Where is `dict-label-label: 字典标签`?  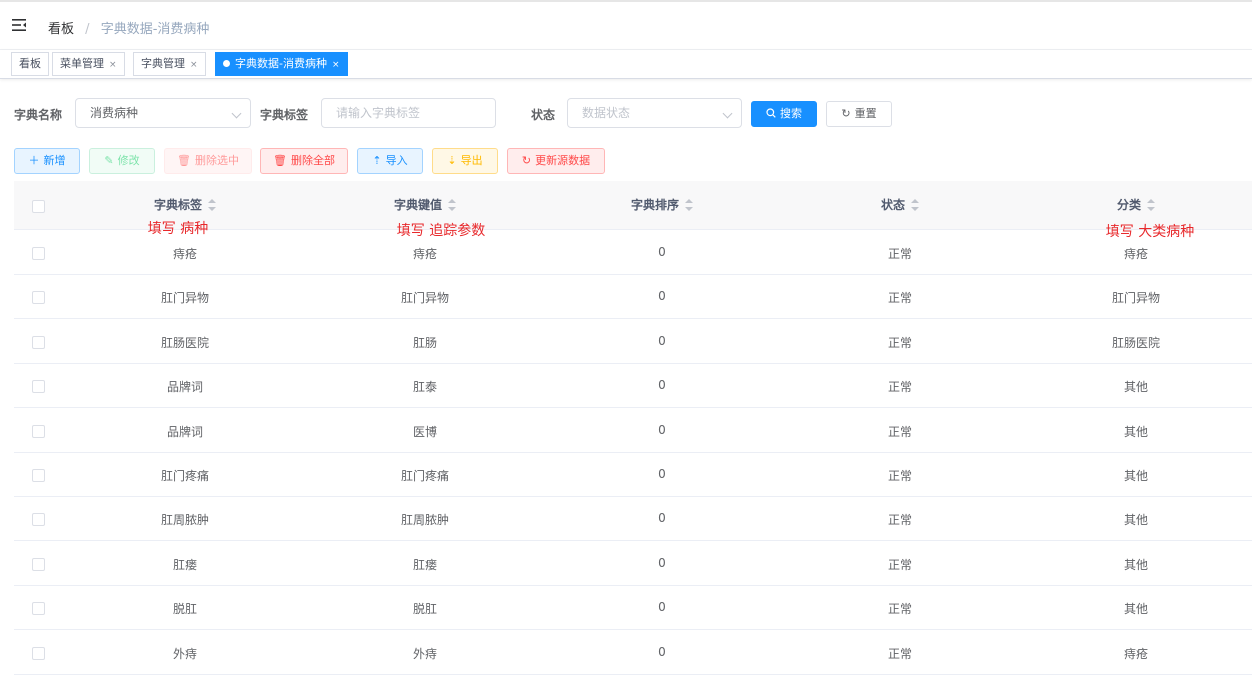 dict-label-label: 字典标签 is located at coordinates (284, 115).